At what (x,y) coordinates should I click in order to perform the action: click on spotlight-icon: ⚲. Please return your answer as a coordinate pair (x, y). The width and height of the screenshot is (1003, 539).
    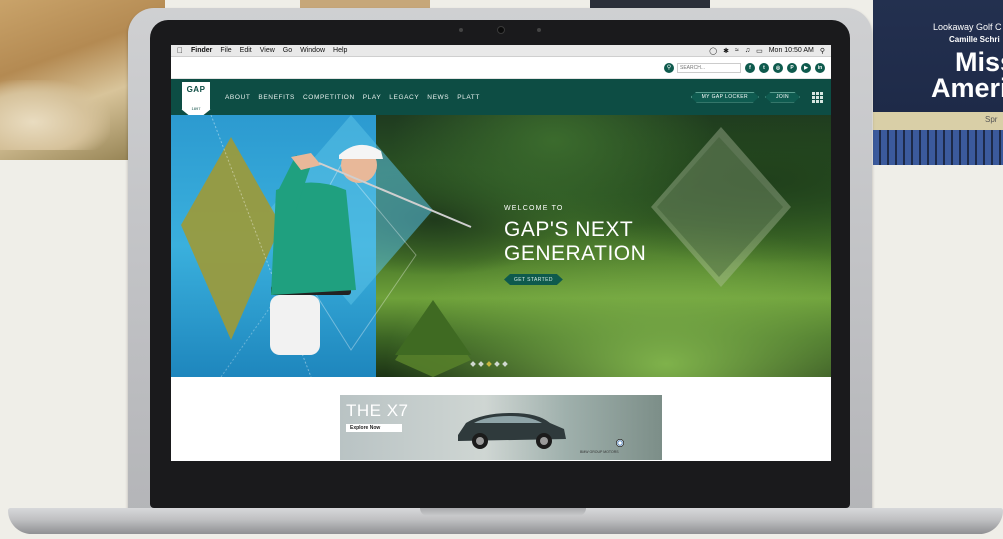
    Looking at the image, I should click on (822, 51).